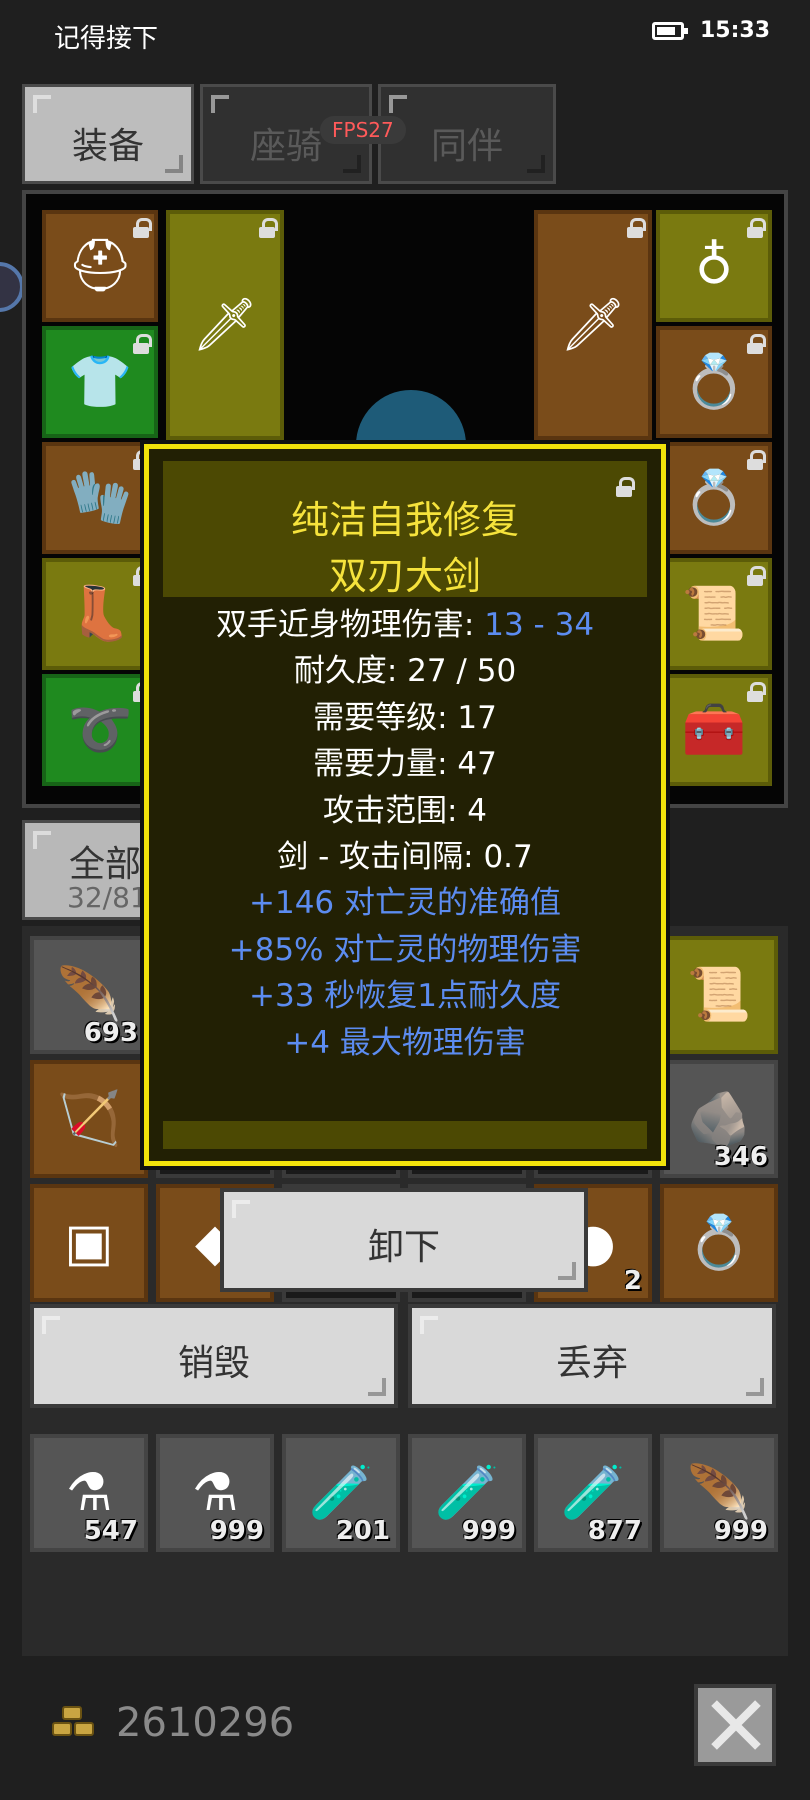 This screenshot has width=810, height=1800. I want to click on stat-strength-requirement: 需要力量: 47, so click(405, 764).